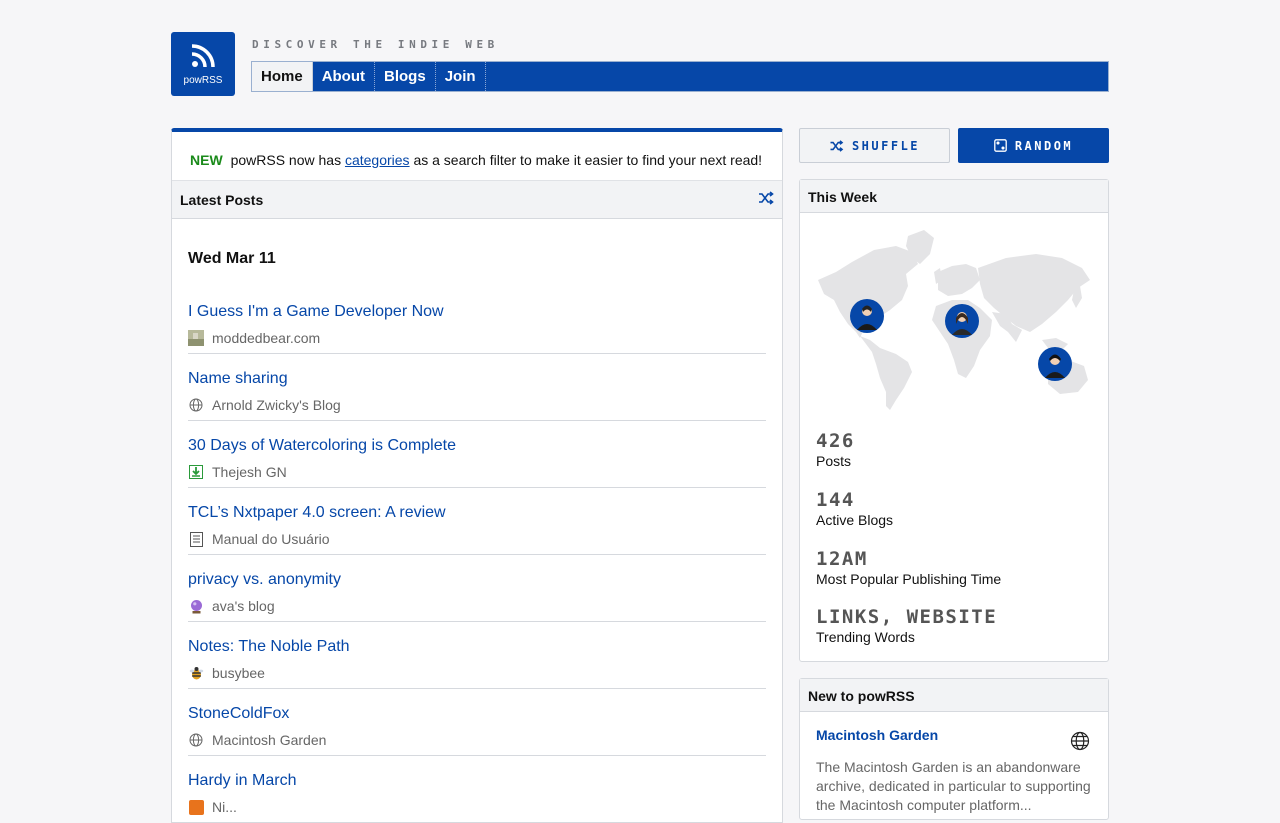  What do you see at coordinates (909, 579) in the screenshot?
I see `stat-label: Most Popular Publishing Time` at bounding box center [909, 579].